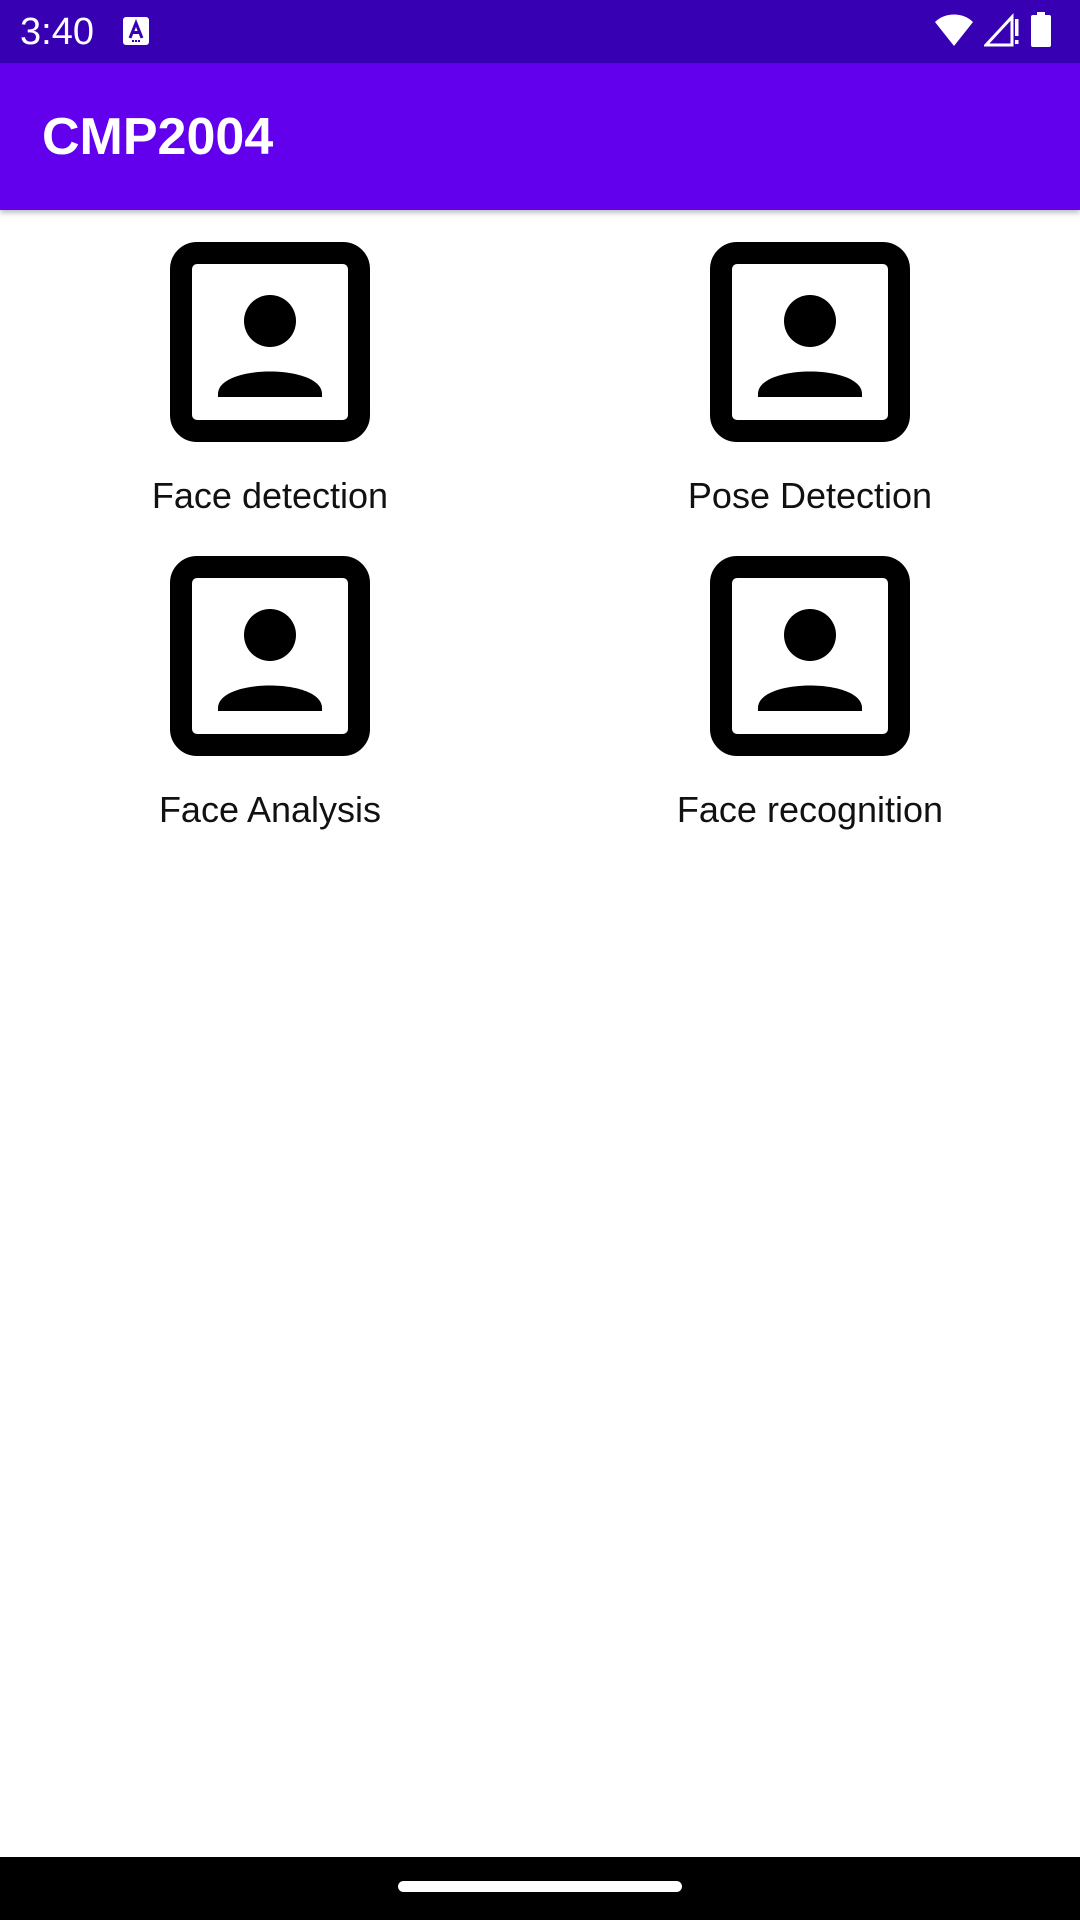 The image size is (1080, 1920). I want to click on tile-label: Face Analysis, so click(270, 809).